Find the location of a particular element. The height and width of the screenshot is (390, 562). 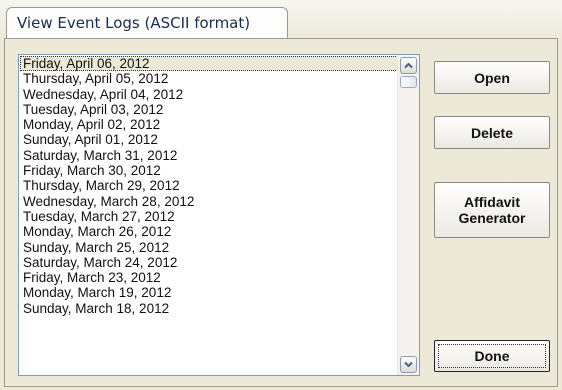

log-list-item: Monday, April 02, 2012 is located at coordinates (209, 124).